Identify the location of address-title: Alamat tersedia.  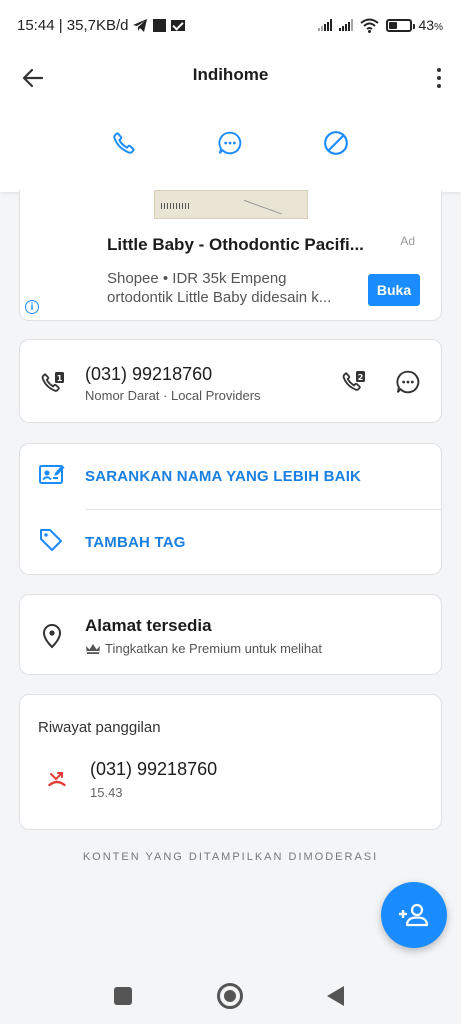
(148, 625).